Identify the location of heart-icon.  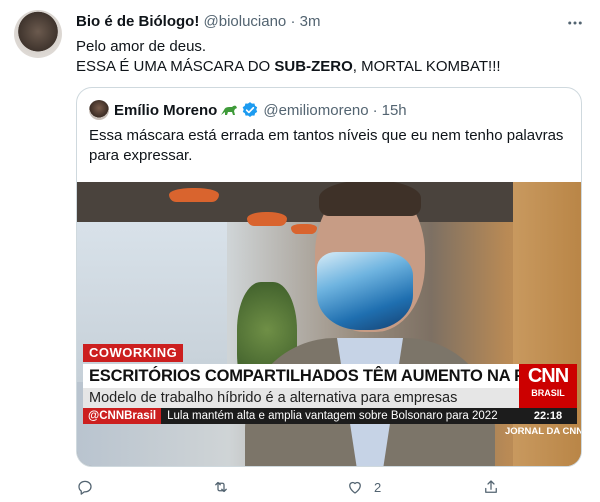
(355, 487).